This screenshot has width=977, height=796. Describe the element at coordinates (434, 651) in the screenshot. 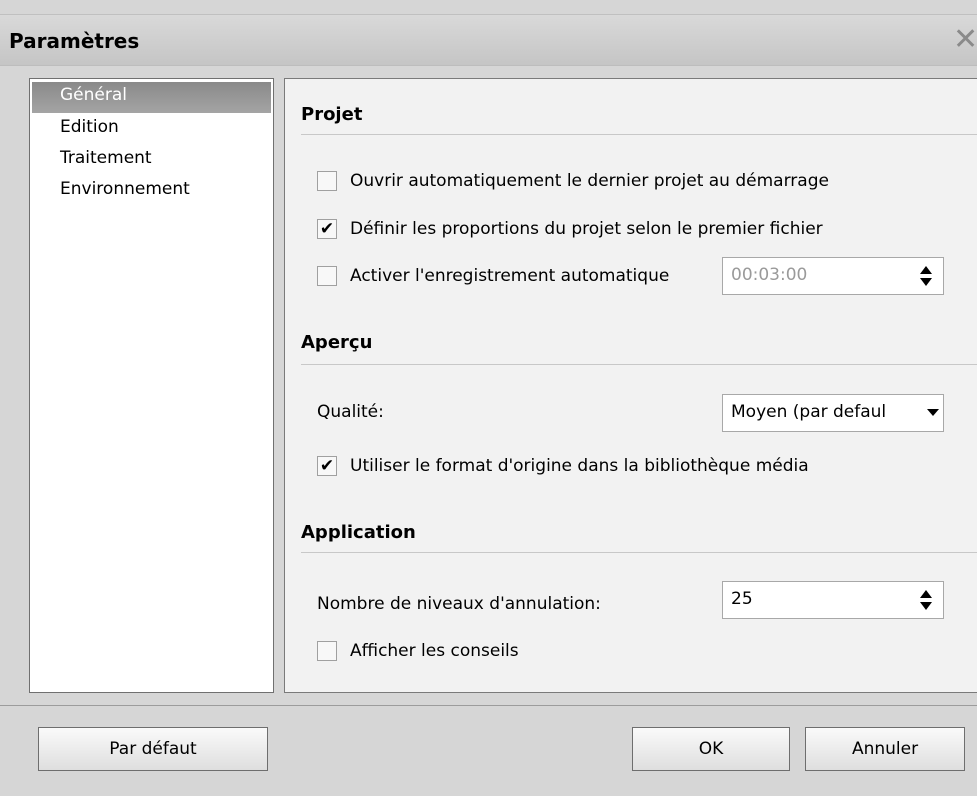

I see `show-tips-label: Afficher les conseils` at that location.